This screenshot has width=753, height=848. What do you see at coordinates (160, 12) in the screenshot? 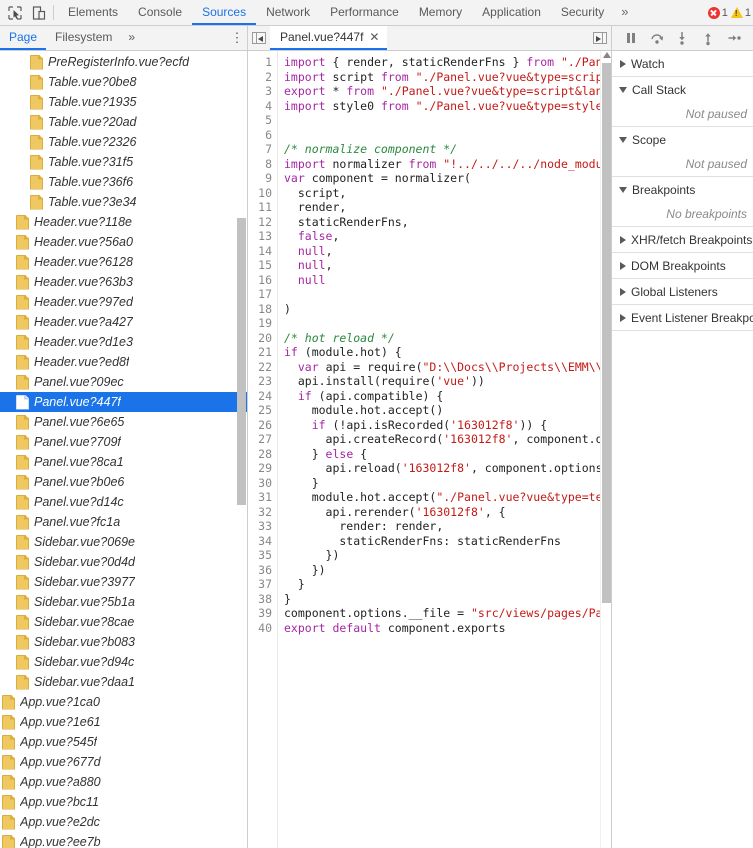
I see `tab-console: Console` at bounding box center [160, 12].